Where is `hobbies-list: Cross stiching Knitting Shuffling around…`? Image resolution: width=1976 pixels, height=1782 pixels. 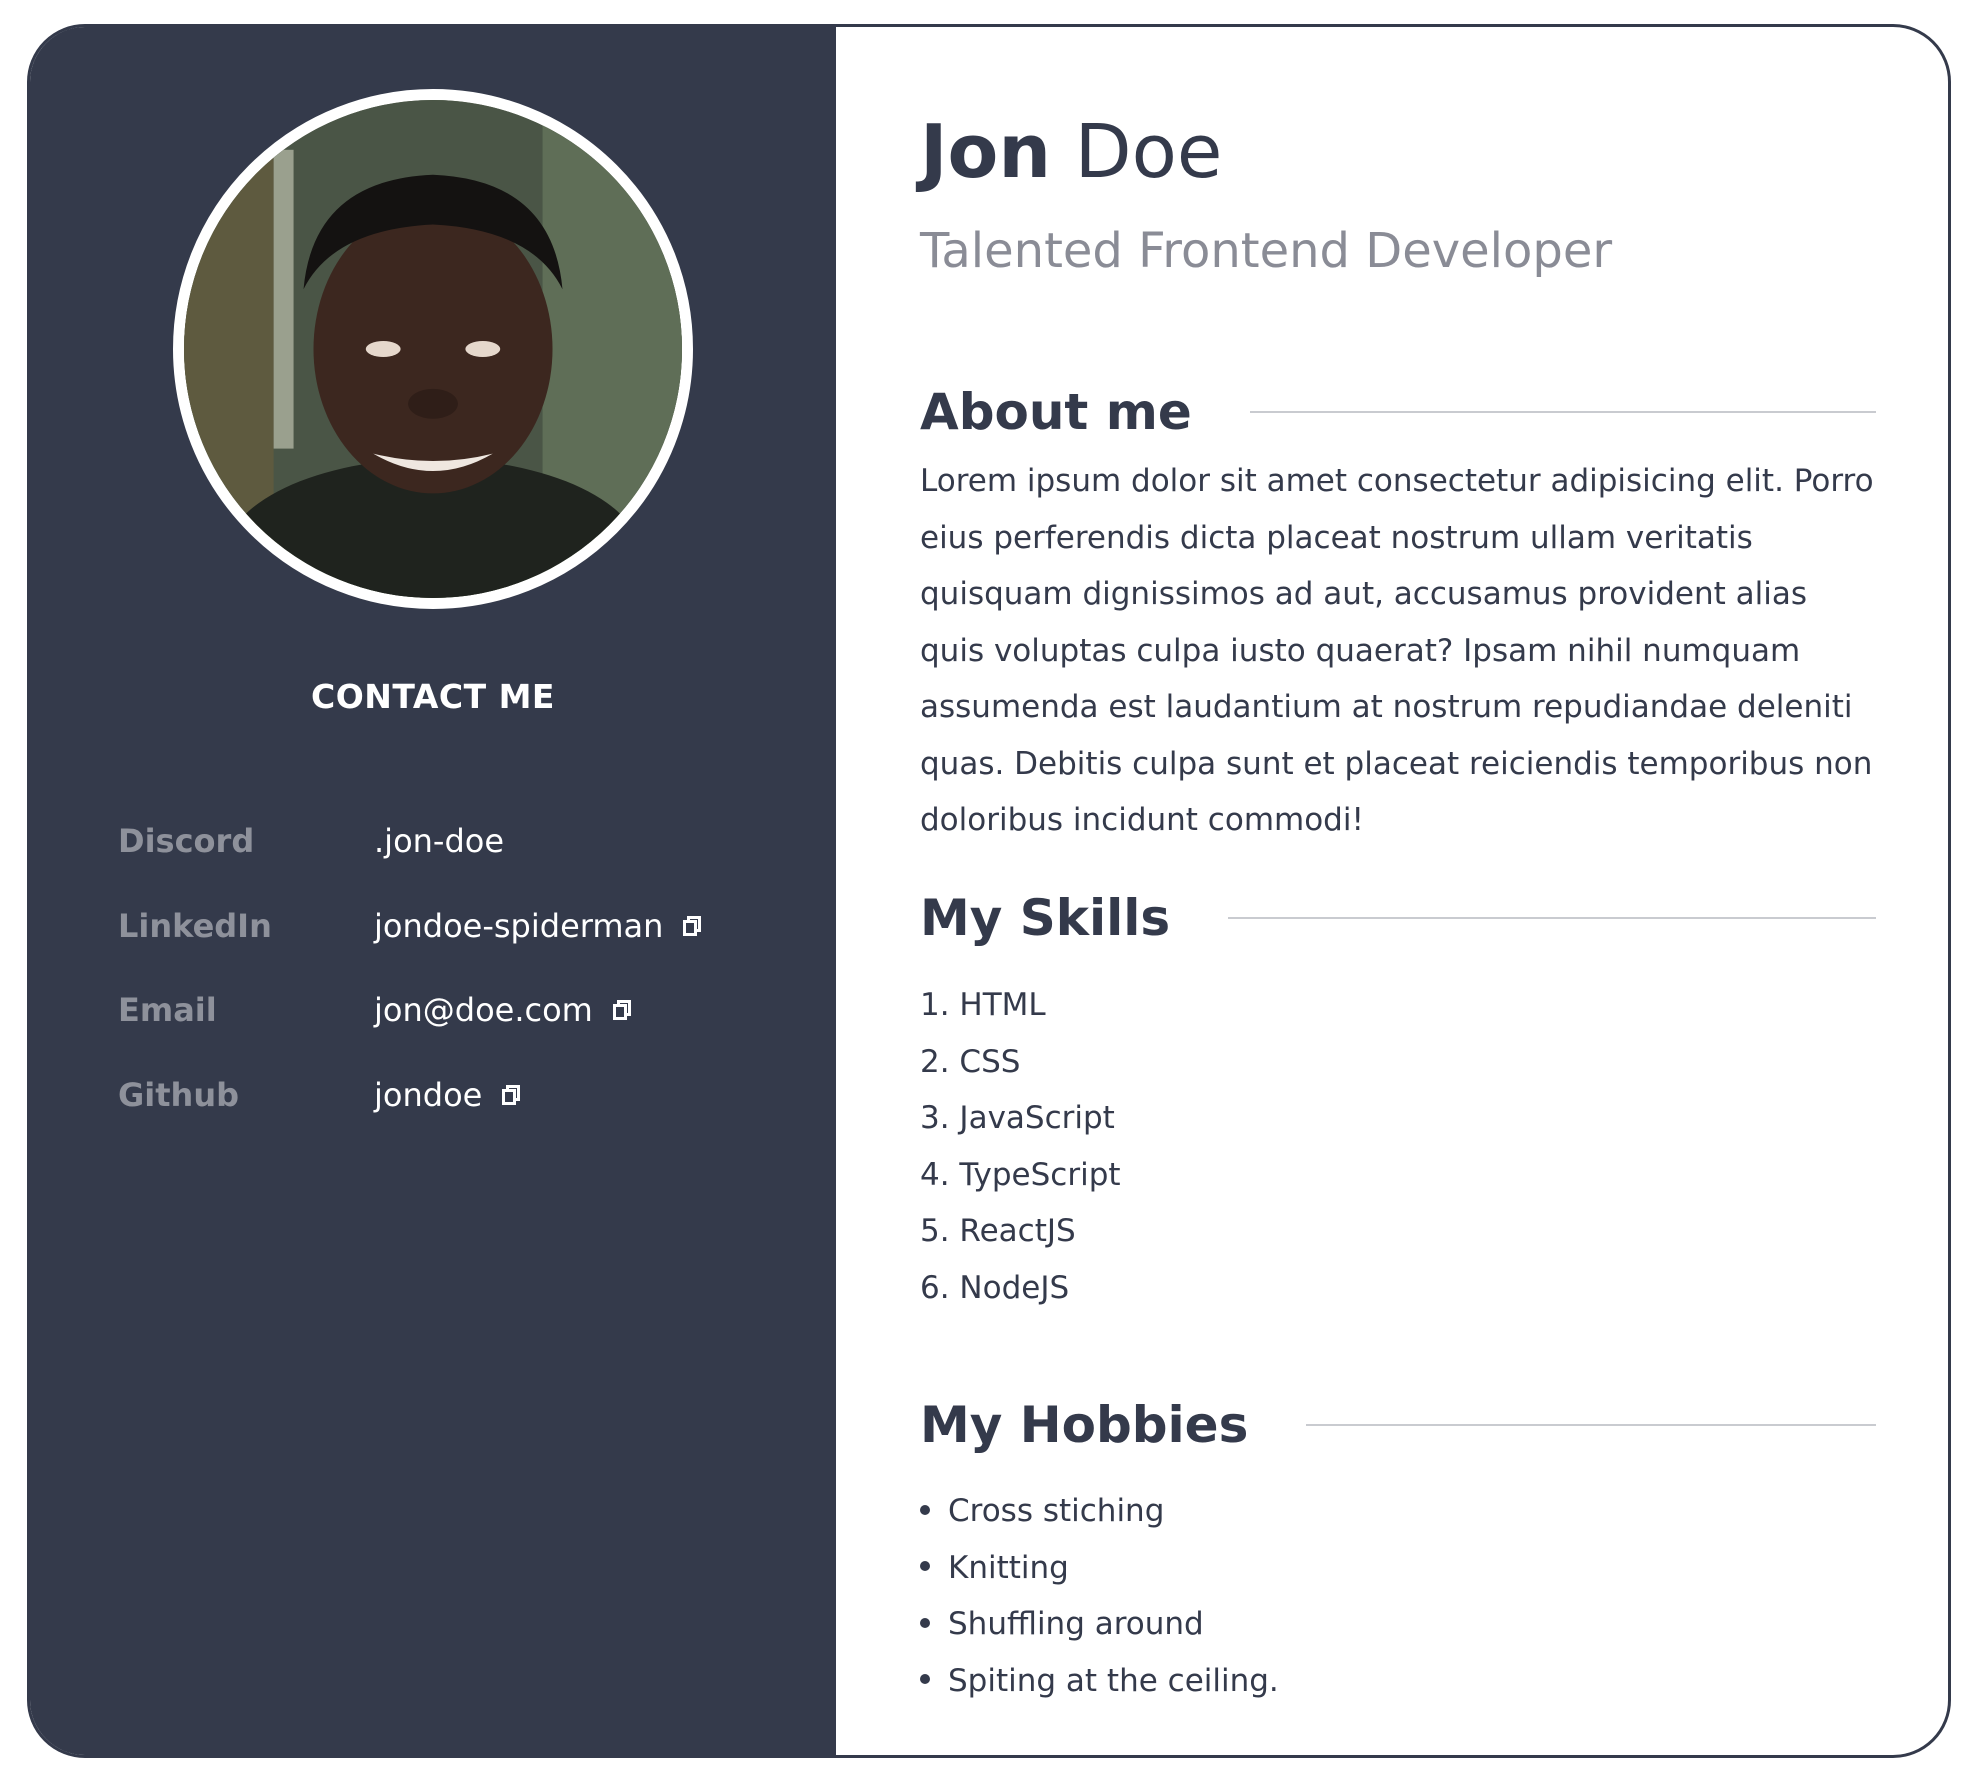
hobbies-list: Cross stiching Knitting Shuffling around… is located at coordinates (1099, 1596).